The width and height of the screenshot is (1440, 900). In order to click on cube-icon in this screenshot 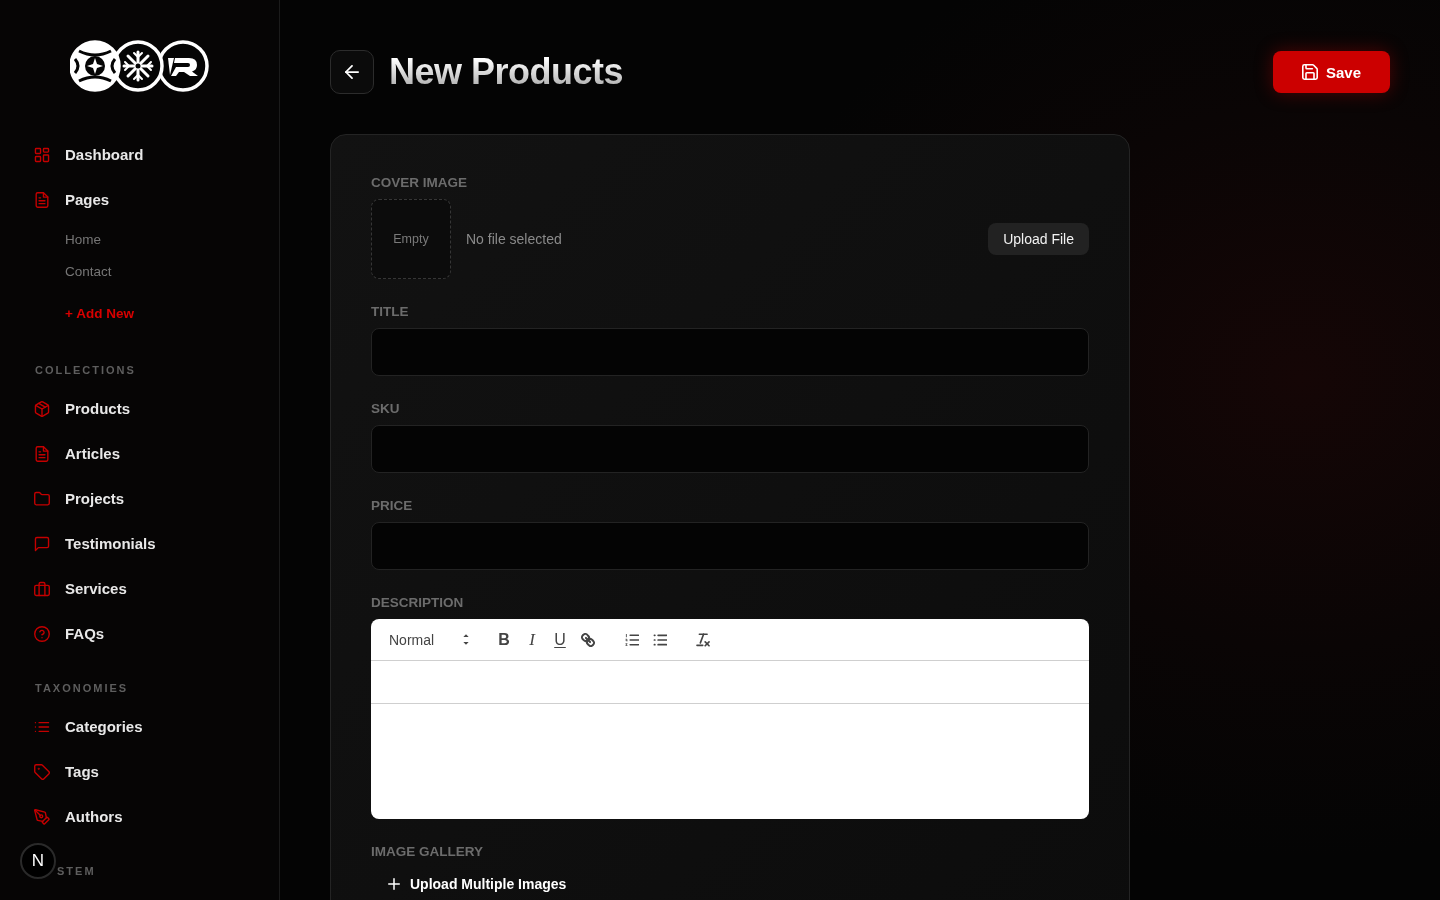, I will do `click(42, 408)`.